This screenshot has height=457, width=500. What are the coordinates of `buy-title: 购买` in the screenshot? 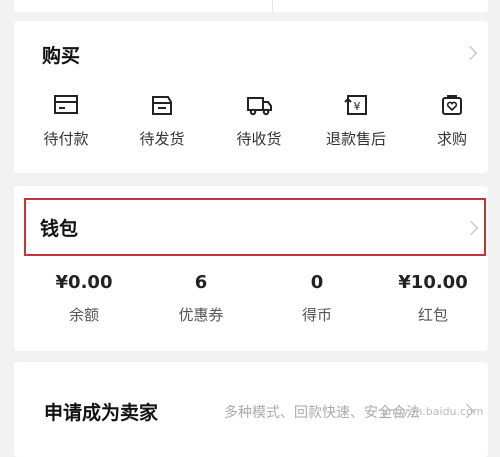 It's located at (61, 56).